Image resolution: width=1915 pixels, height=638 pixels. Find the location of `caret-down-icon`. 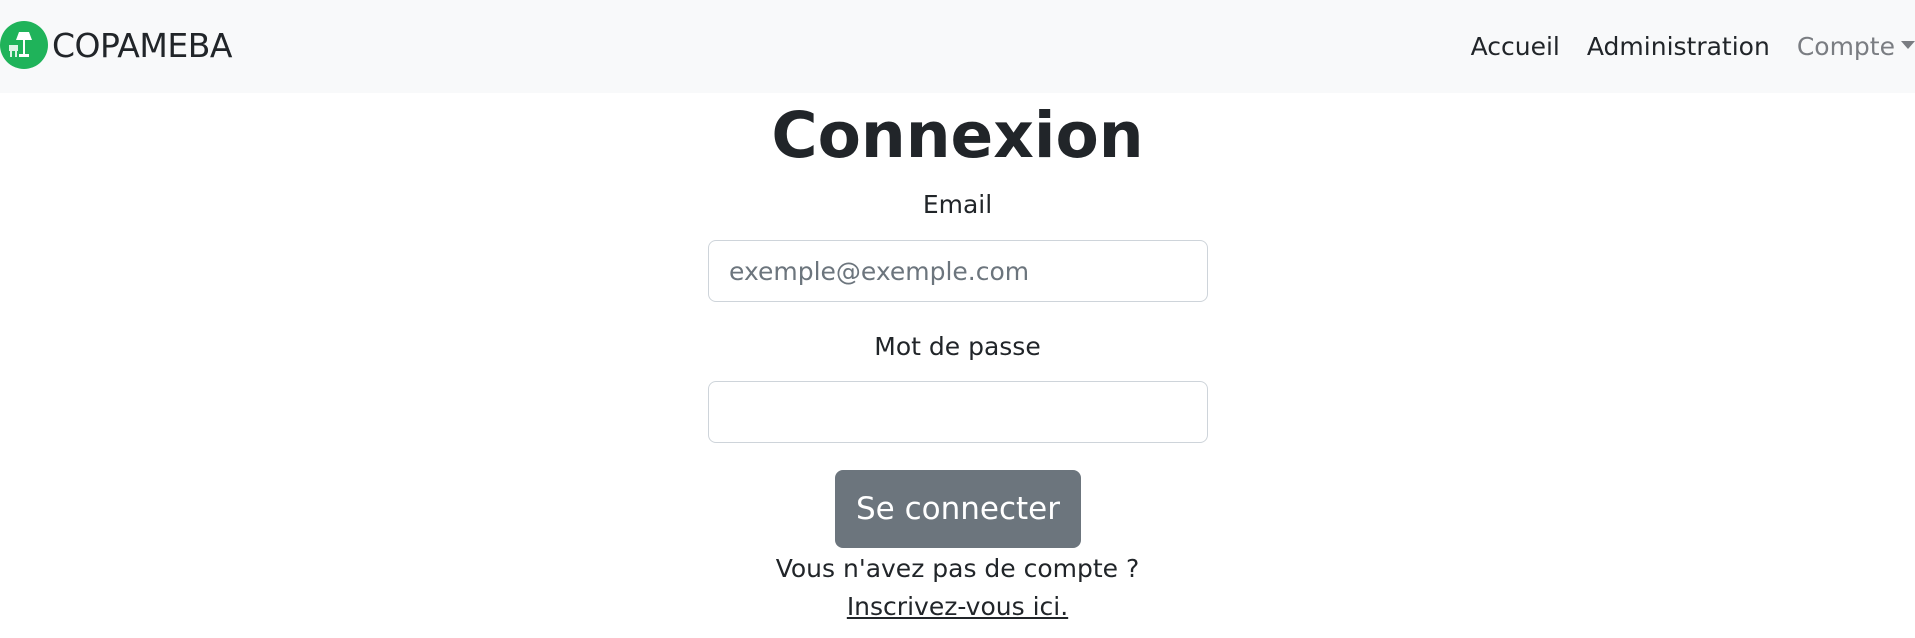

caret-down-icon is located at coordinates (1908, 44).